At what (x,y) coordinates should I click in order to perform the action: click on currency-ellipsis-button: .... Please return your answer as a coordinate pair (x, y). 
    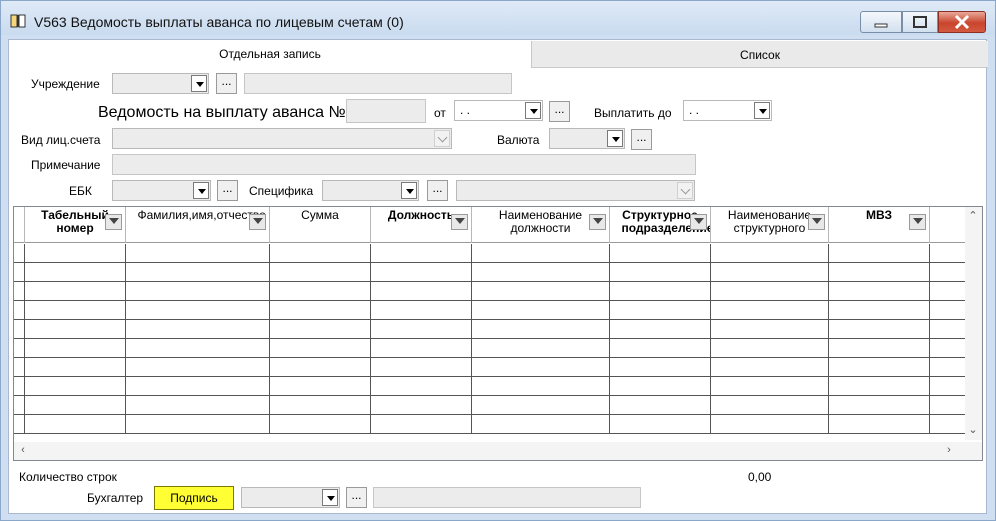
    Looking at the image, I should click on (641, 139).